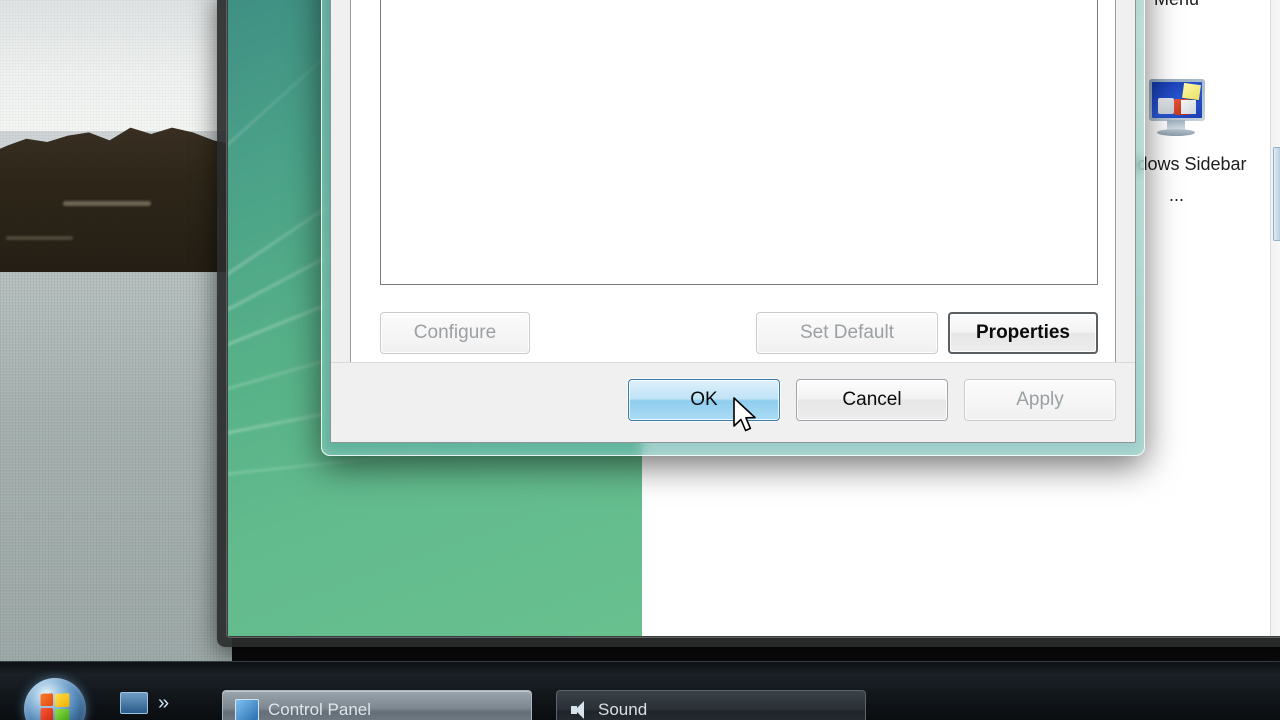  Describe the element at coordinates (704, 400) in the screenshot. I see `ok-button: OK` at that location.